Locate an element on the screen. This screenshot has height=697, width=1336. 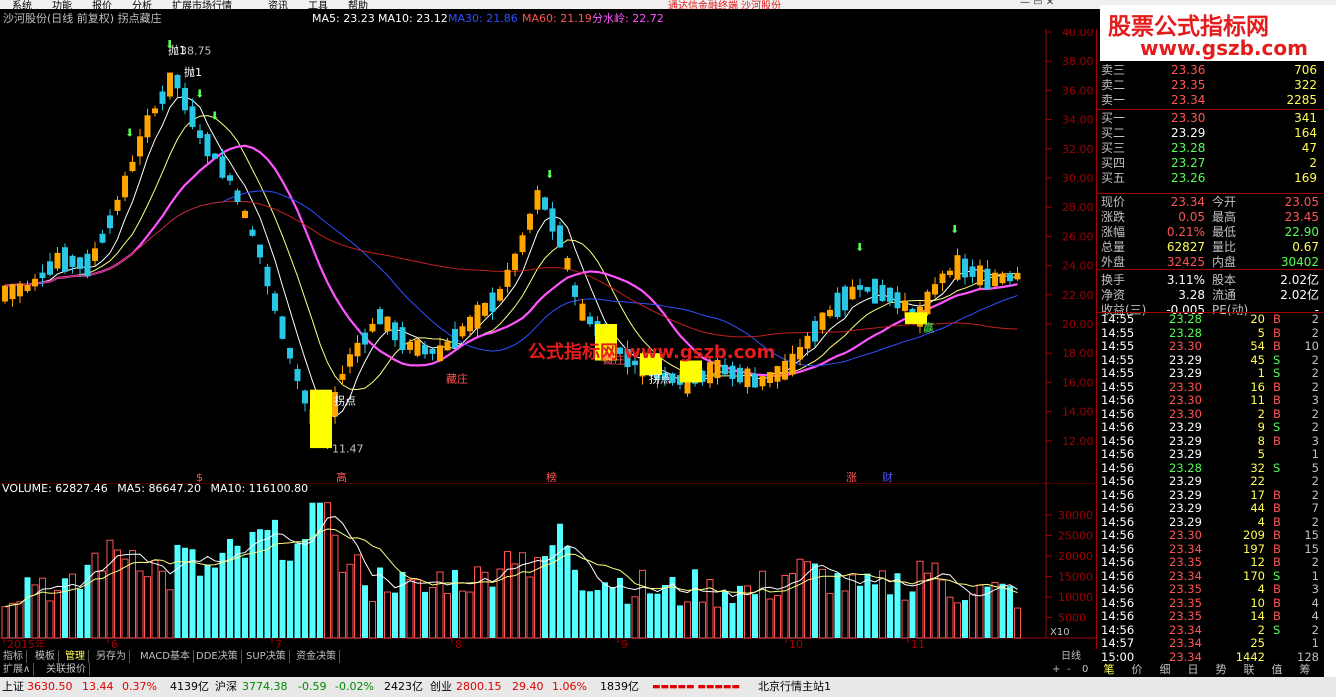
order-book-row: 买二 23.29 164 is located at coordinates (1211, 133).